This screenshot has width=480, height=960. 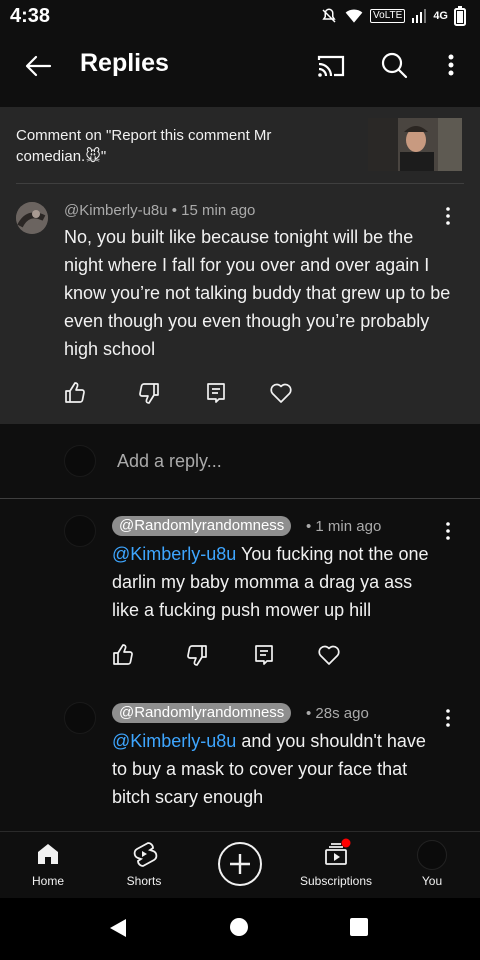 What do you see at coordinates (346, 843) in the screenshot?
I see `notification-dot-icon` at bounding box center [346, 843].